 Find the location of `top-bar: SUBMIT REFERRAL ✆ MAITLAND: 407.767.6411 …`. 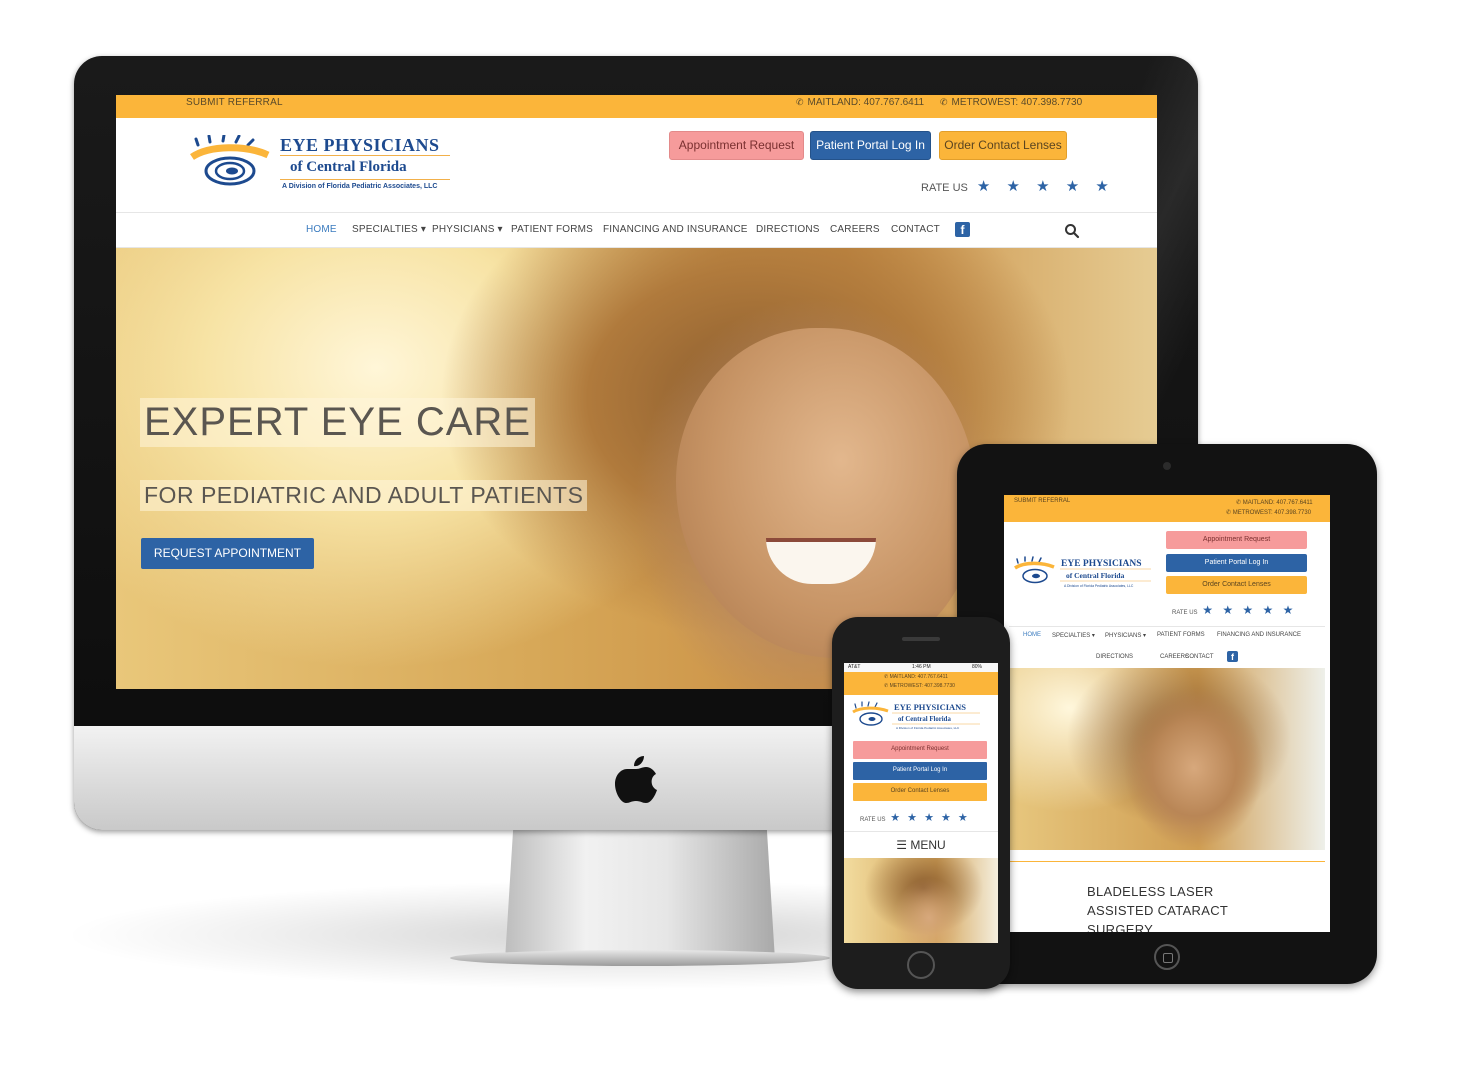

top-bar: SUBMIT REFERRAL ✆ MAITLAND: 407.767.6411 … is located at coordinates (636, 106).